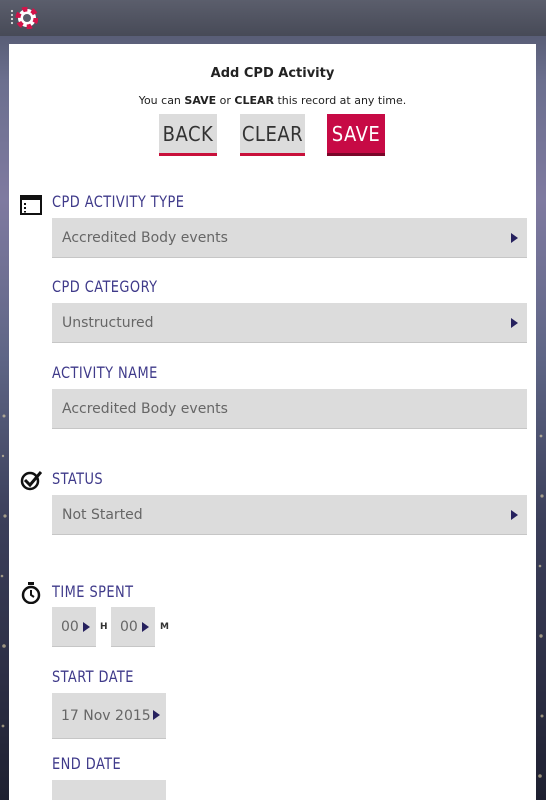 The image size is (546, 800). What do you see at coordinates (31, 593) in the screenshot?
I see `stopwatch-icon` at bounding box center [31, 593].